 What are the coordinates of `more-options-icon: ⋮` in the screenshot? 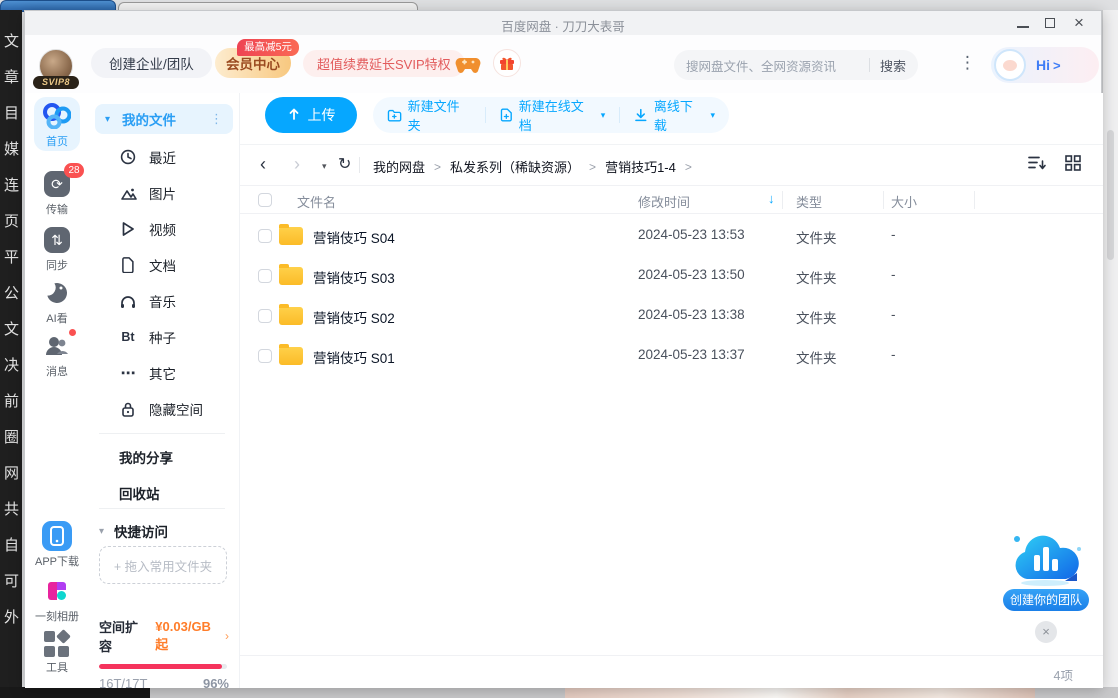 It's located at (967, 63).